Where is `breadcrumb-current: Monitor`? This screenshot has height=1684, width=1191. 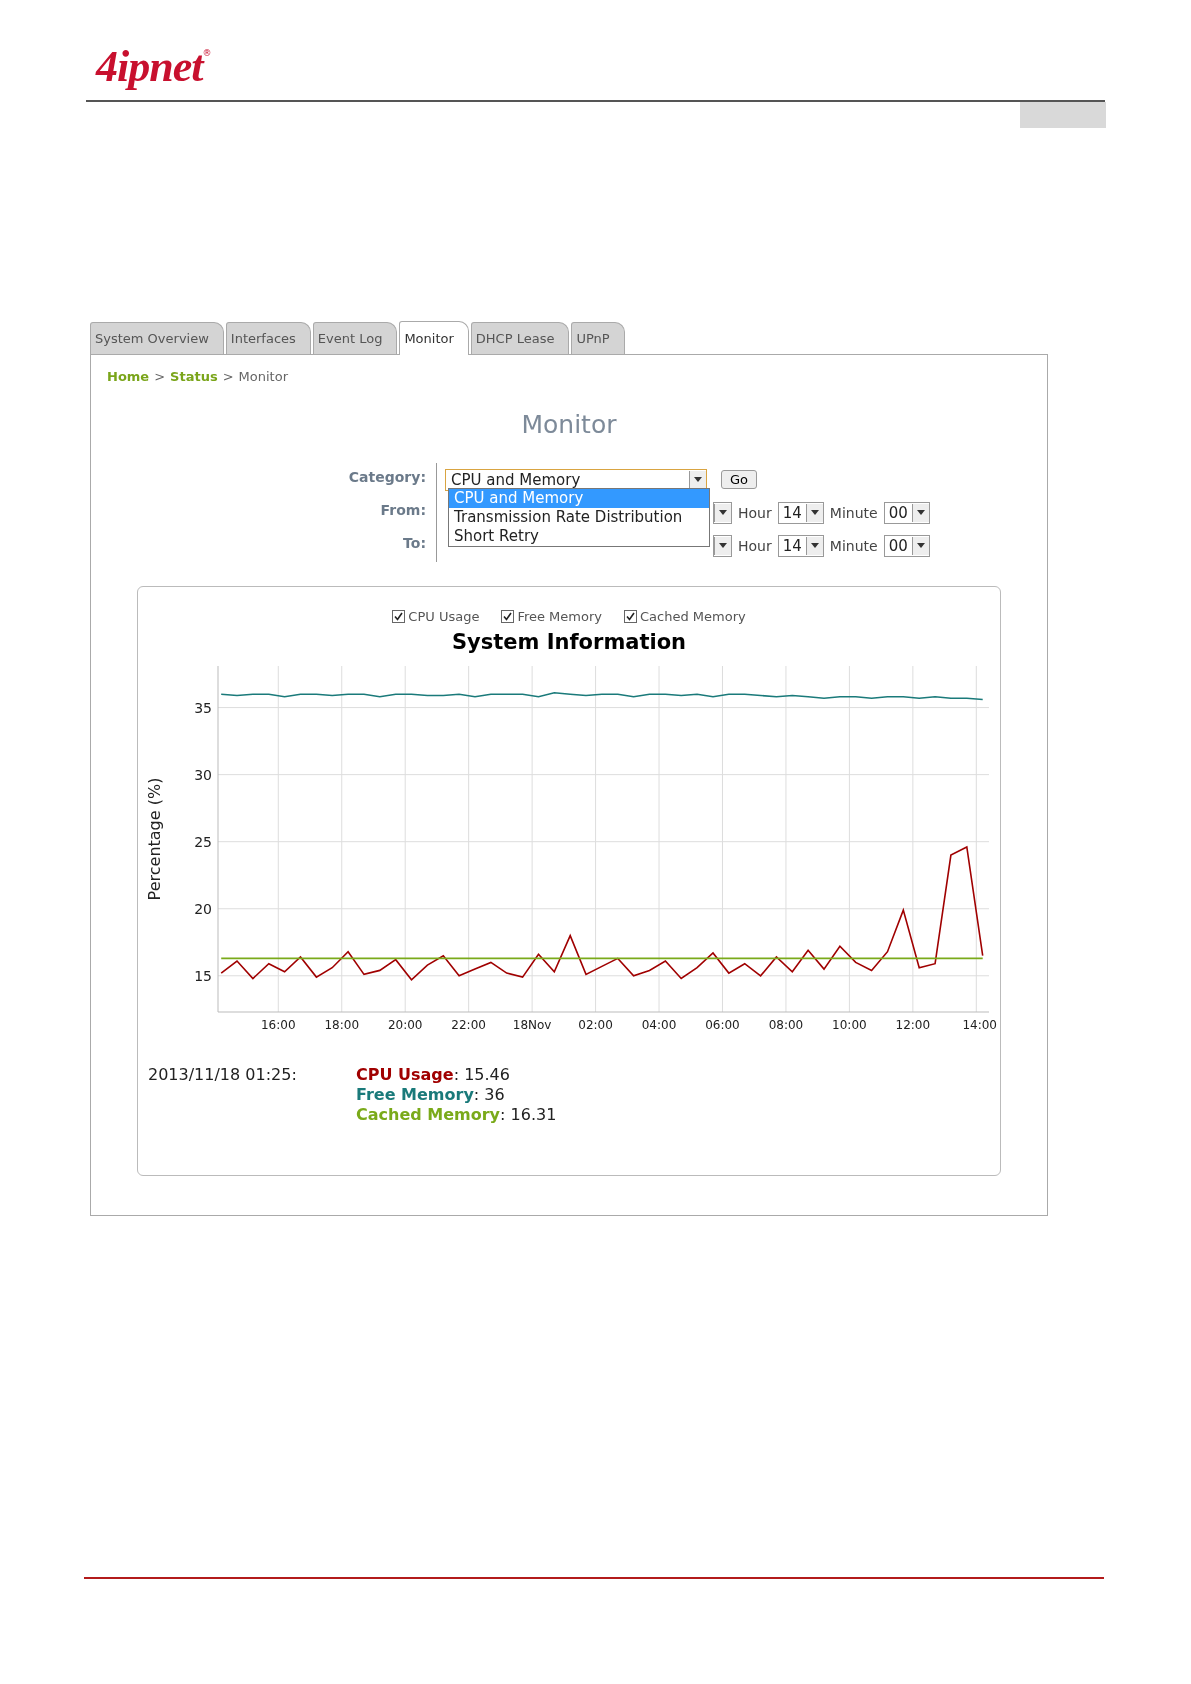
breadcrumb-current: Monitor is located at coordinates (263, 376).